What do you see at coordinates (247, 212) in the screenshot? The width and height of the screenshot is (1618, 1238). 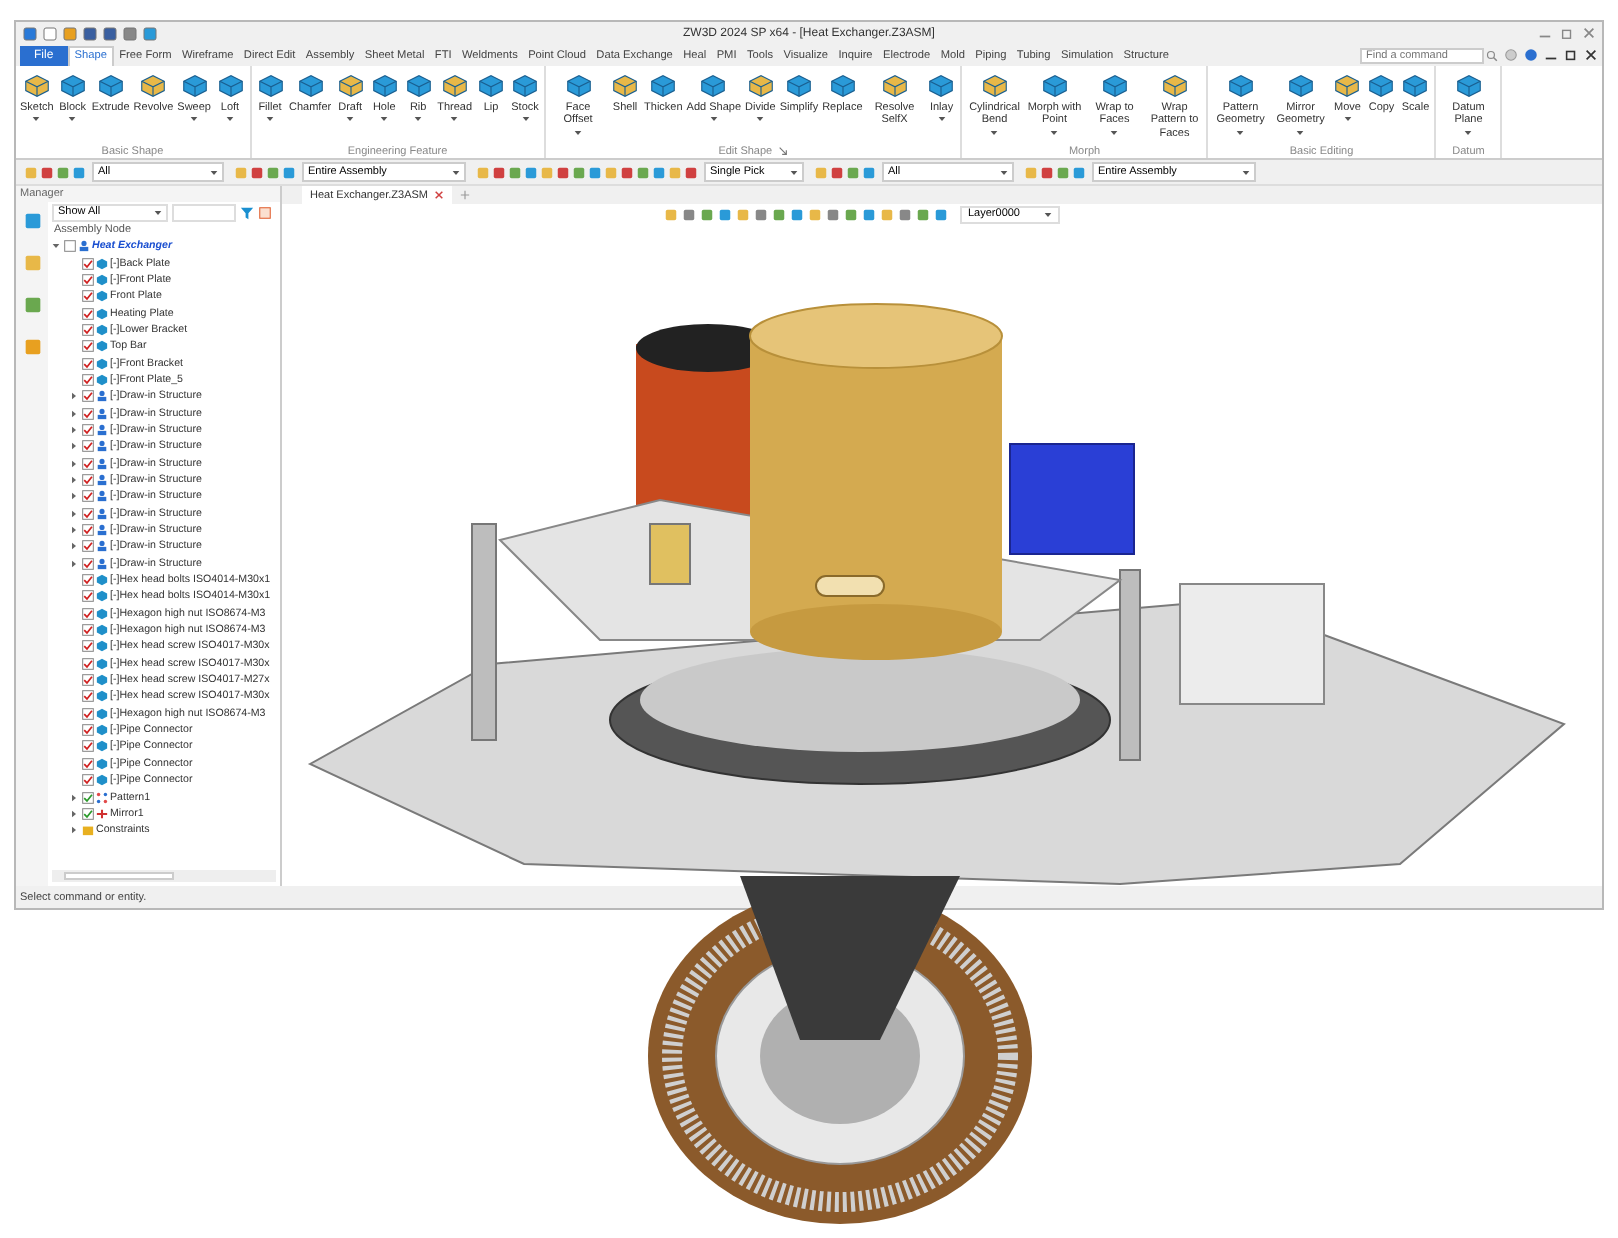 I see `filter-icon` at bounding box center [247, 212].